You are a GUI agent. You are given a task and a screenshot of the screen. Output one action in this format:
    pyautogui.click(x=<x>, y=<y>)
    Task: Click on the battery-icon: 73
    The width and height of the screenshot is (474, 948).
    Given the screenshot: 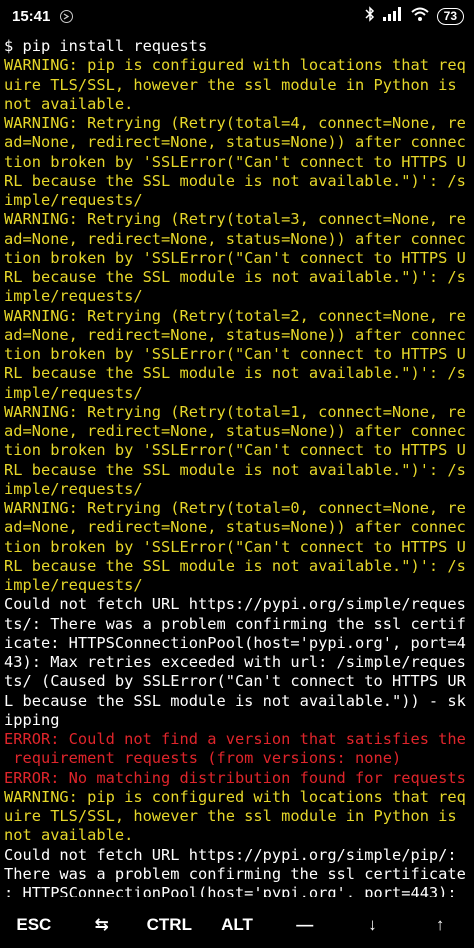 What is the action you would take?
    pyautogui.click(x=450, y=16)
    